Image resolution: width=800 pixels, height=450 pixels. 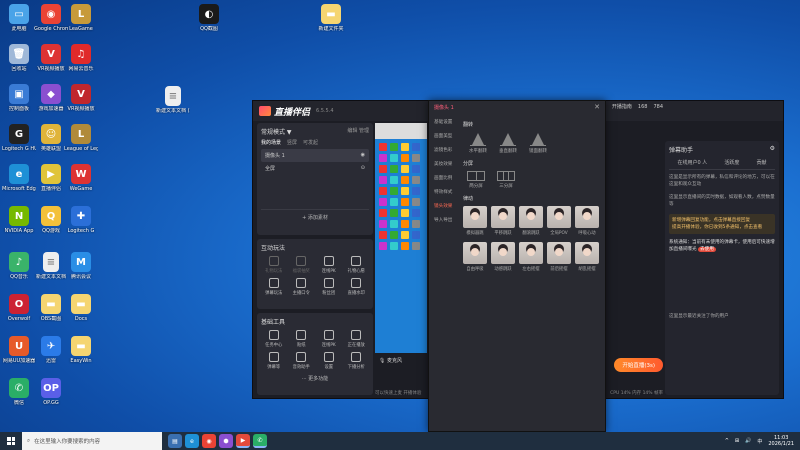 What do you see at coordinates (531, 257) in the screenshot?
I see `rhythm-effect: 左右摇摆` at bounding box center [531, 257].